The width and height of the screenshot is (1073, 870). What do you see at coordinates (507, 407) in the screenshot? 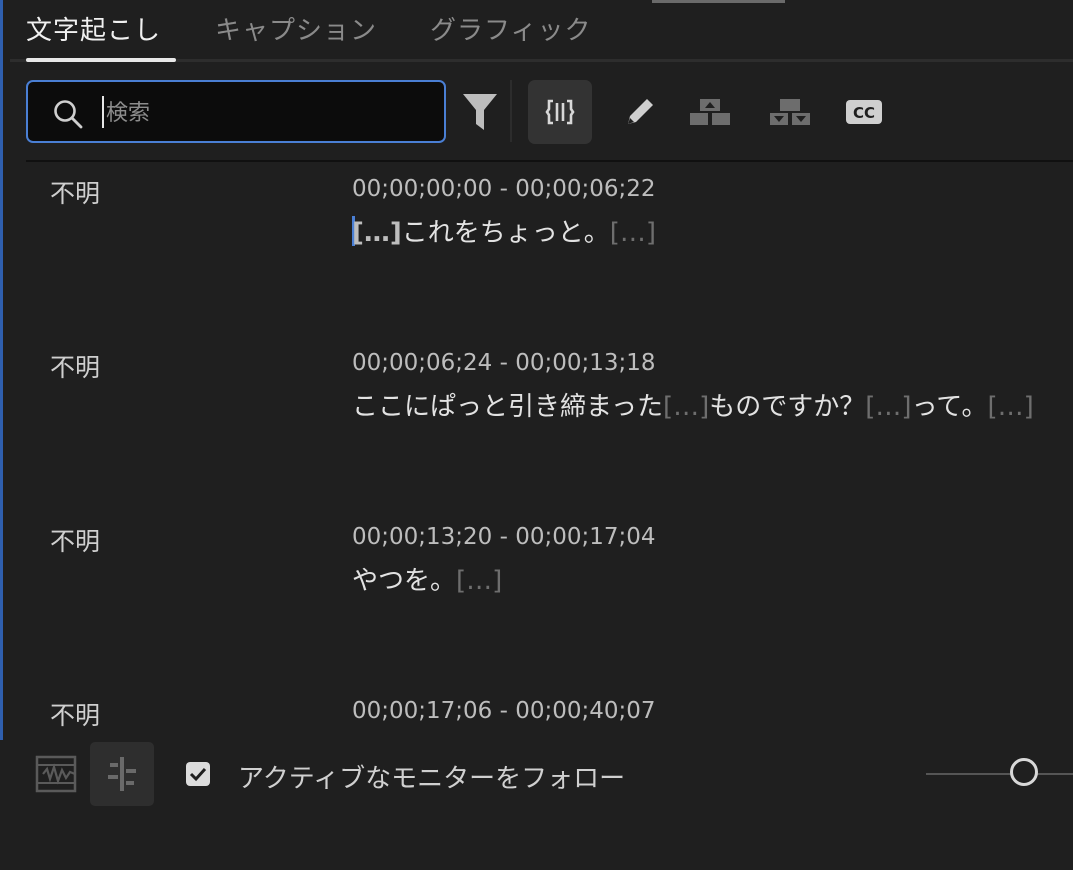
I see `segment-words: ここにぱっと引き締まった` at bounding box center [507, 407].